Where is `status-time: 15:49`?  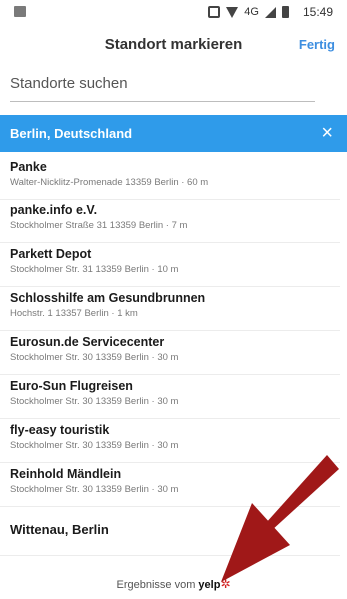
status-time: 15:49 is located at coordinates (317, 12).